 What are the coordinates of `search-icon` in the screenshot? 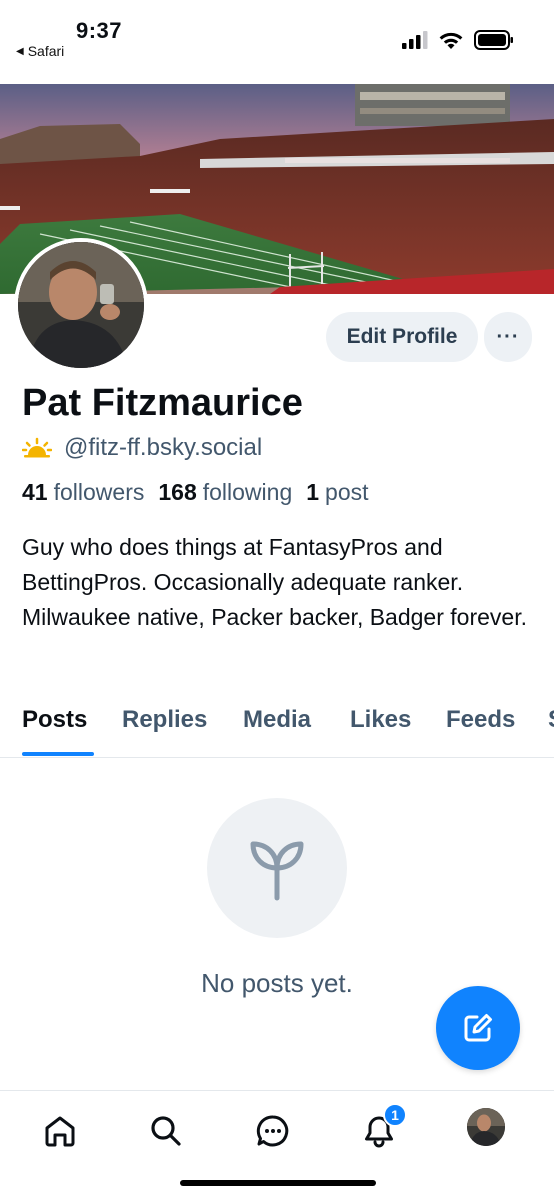 It's located at (166, 1131).